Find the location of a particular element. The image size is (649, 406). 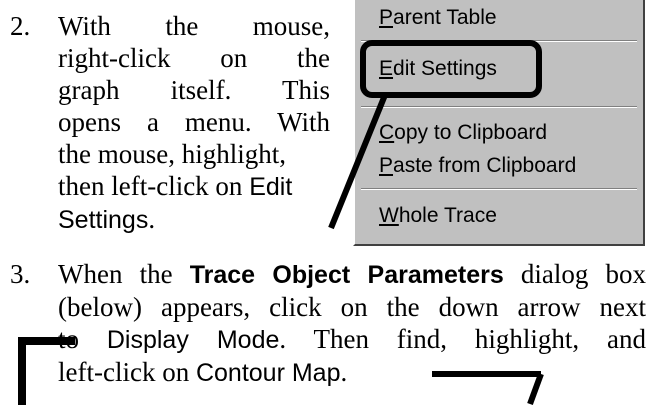

display-mode-keyword: Display Mode is located at coordinates (193, 340).